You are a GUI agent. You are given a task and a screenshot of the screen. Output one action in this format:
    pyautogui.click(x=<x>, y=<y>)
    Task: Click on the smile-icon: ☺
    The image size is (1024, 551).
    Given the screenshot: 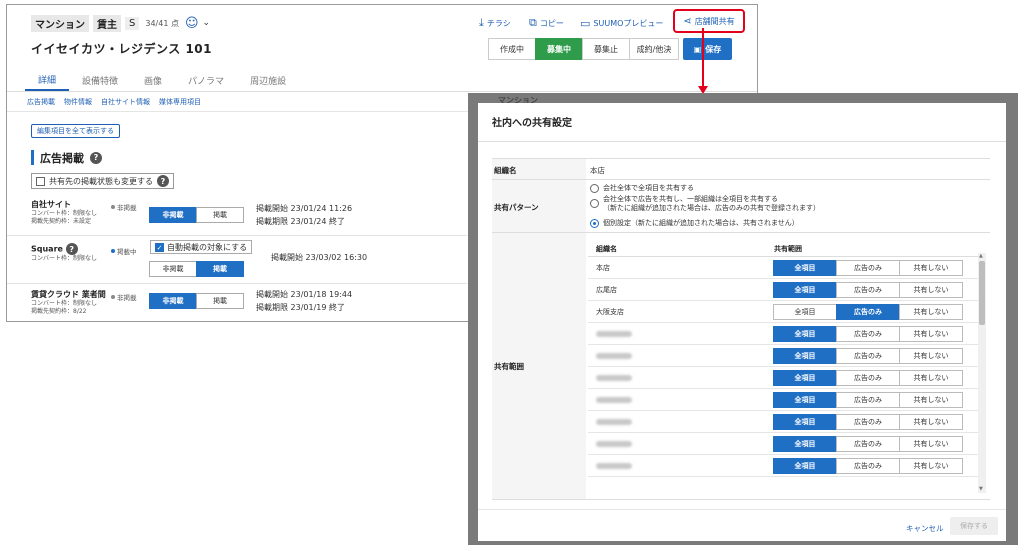 What is the action you would take?
    pyautogui.click(x=192, y=23)
    